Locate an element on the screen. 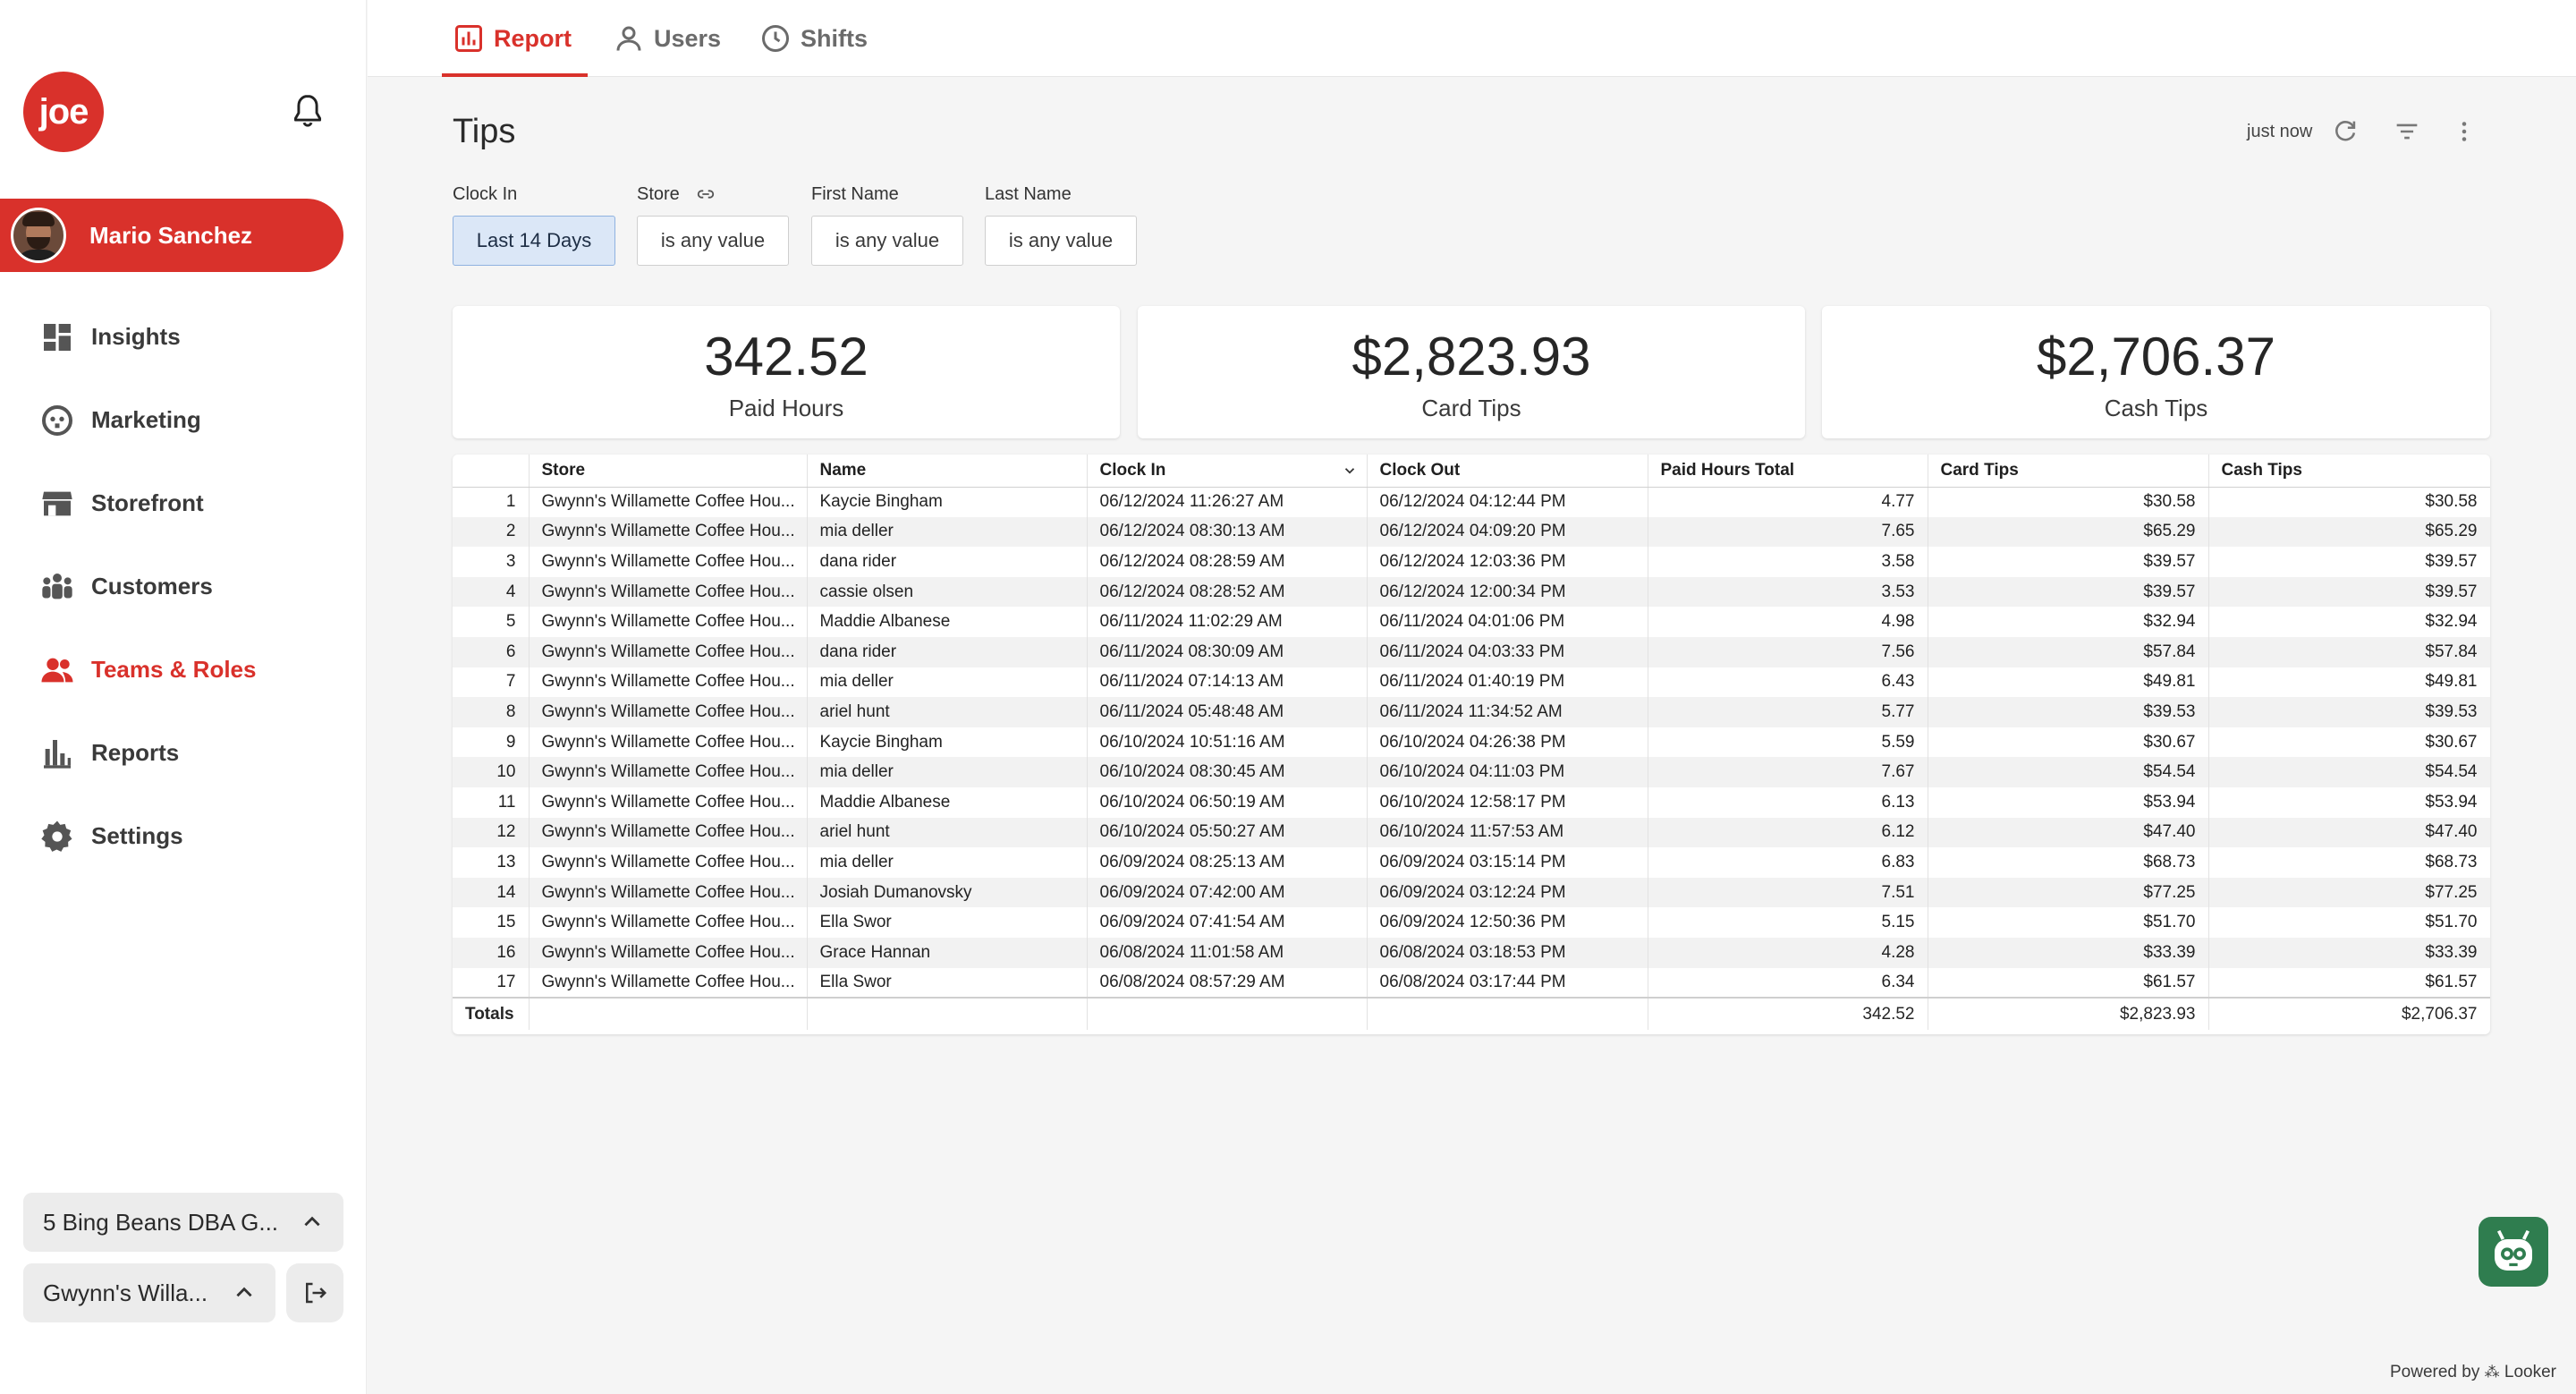 The width and height of the screenshot is (2576, 1394). cell-paid-hours-total: 6.34 is located at coordinates (1788, 983).